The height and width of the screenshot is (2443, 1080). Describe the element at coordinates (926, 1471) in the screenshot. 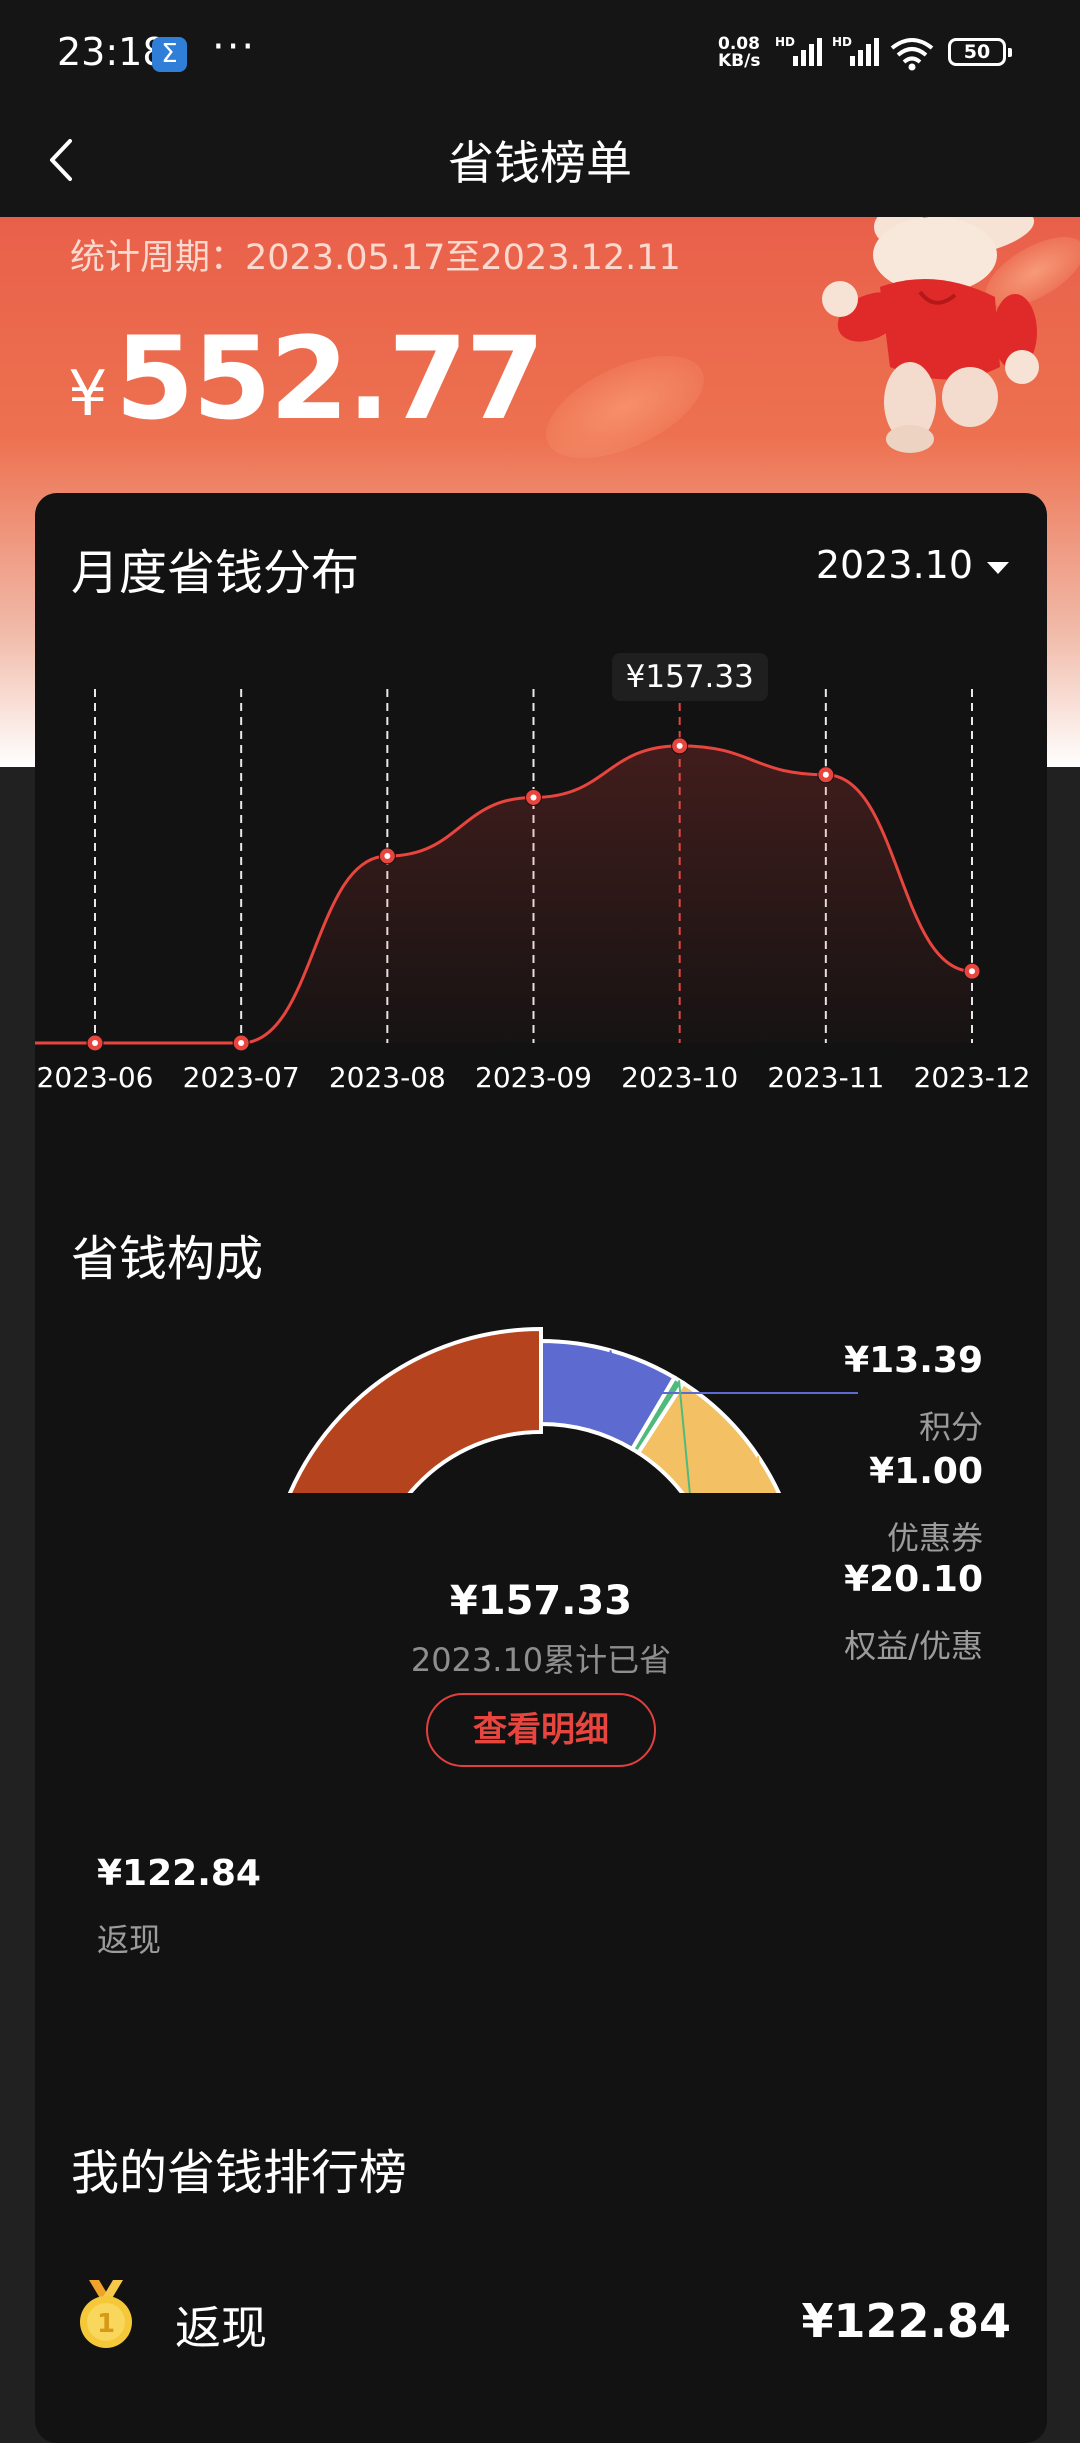

I see `segment-amount: ¥1.00` at that location.